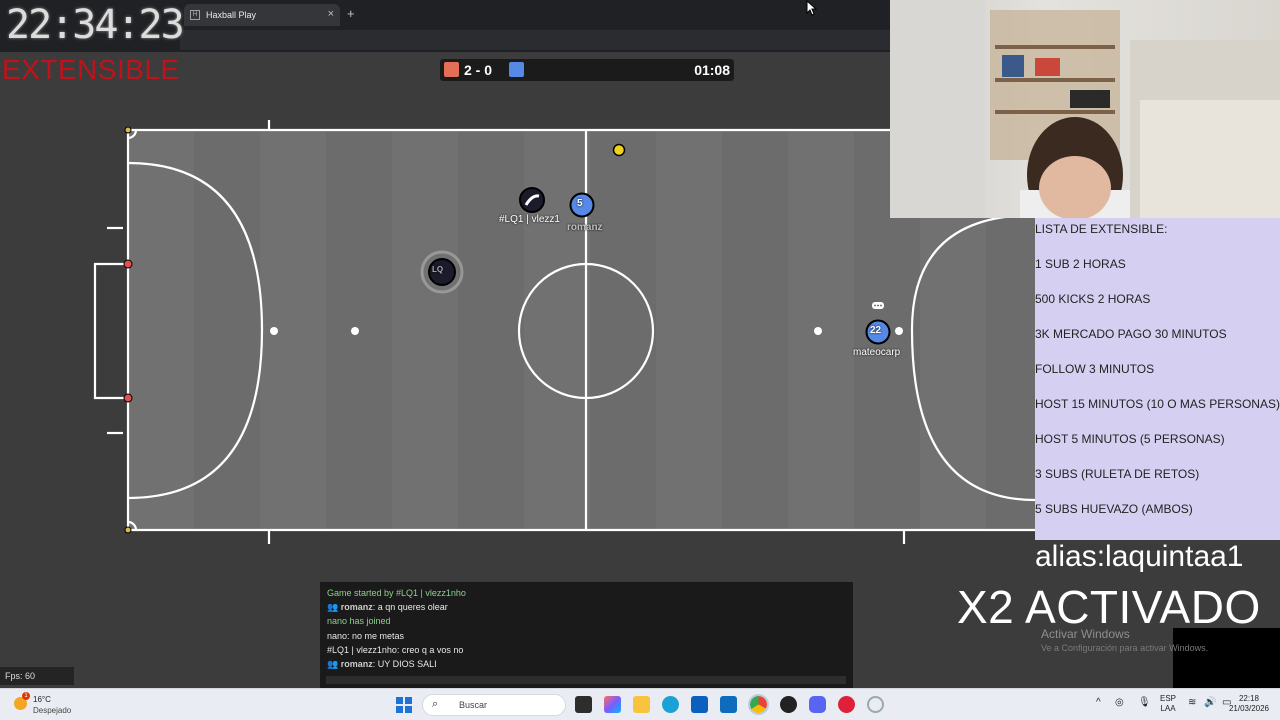 The image size is (1280, 720). Describe the element at coordinates (1249, 708) in the screenshot. I see `clock-date: 21/03/2026` at that location.